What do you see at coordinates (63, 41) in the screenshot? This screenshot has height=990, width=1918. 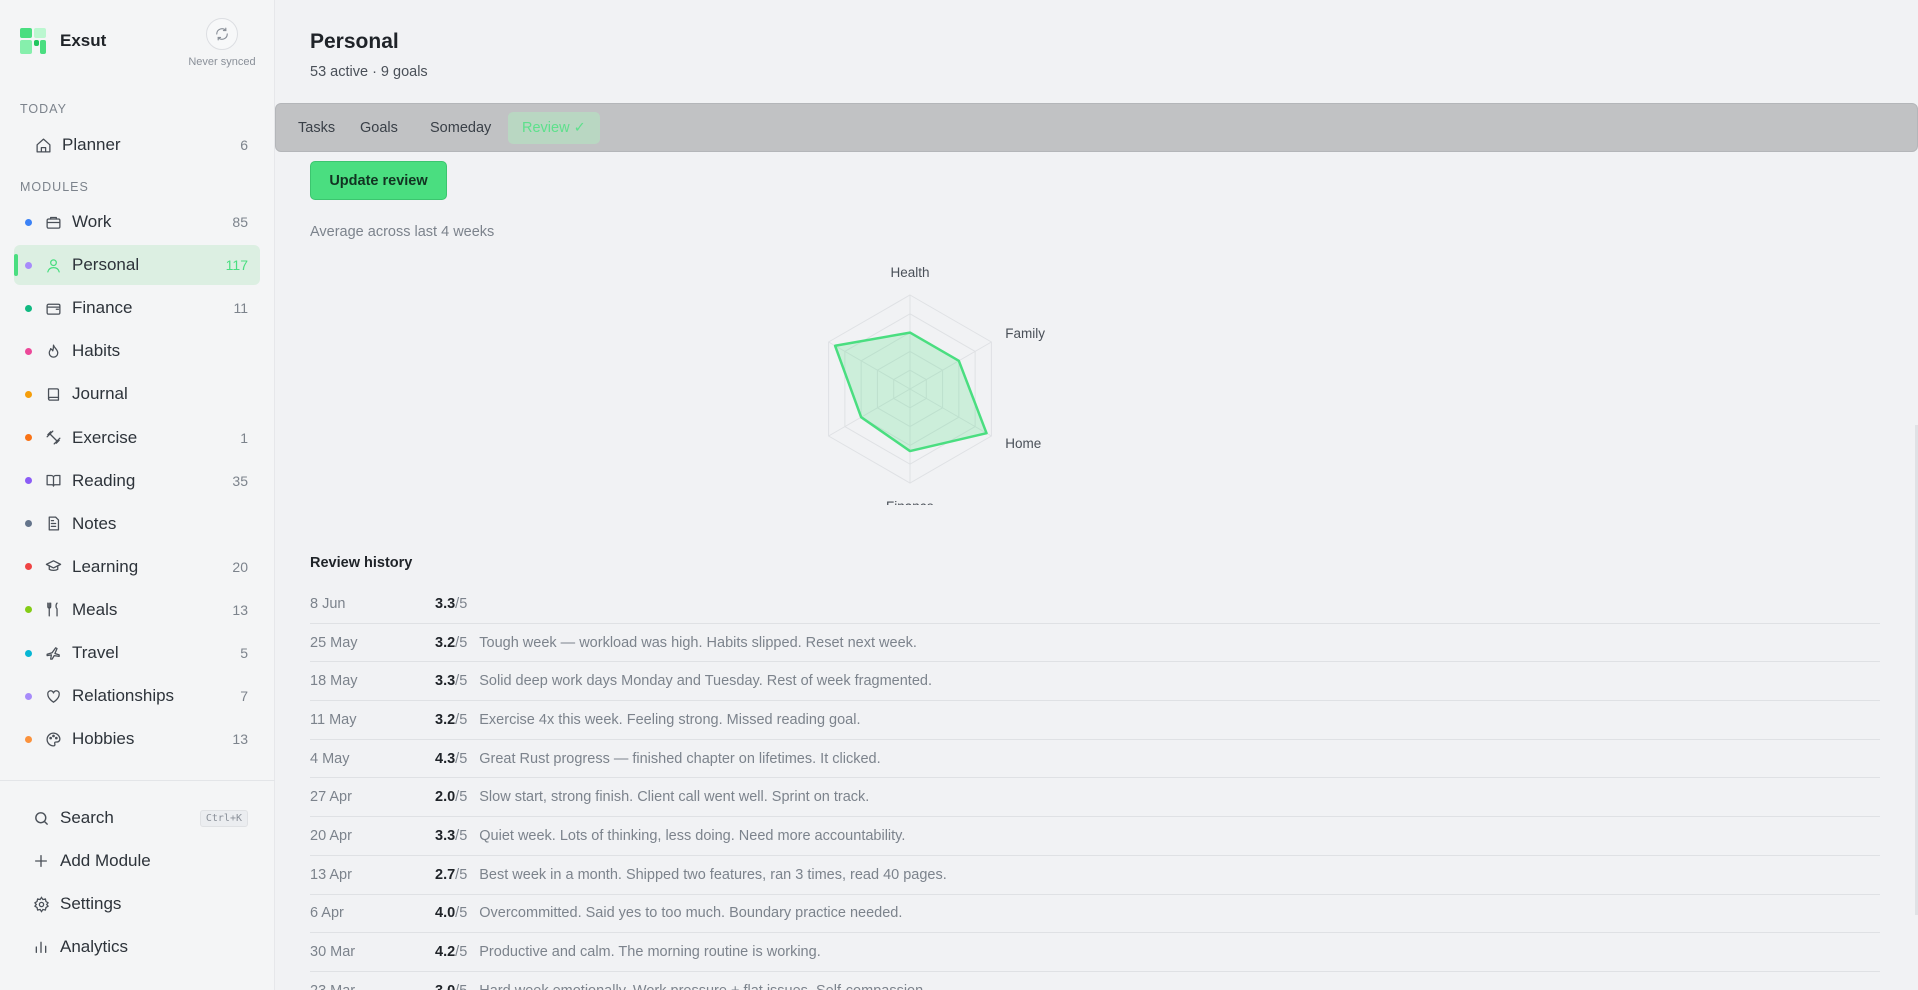 I see `brand: Exsut` at bounding box center [63, 41].